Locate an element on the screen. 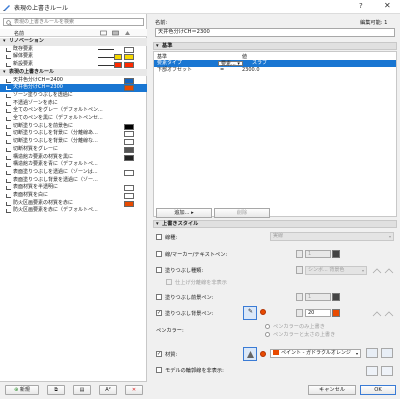  line-pen-checkbox is located at coordinates (159, 254).